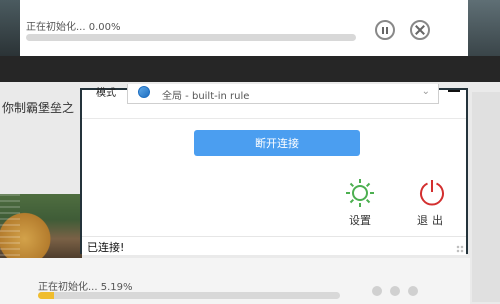  I want to click on node-select-value: 全局 - built-in rule, so click(206, 96).